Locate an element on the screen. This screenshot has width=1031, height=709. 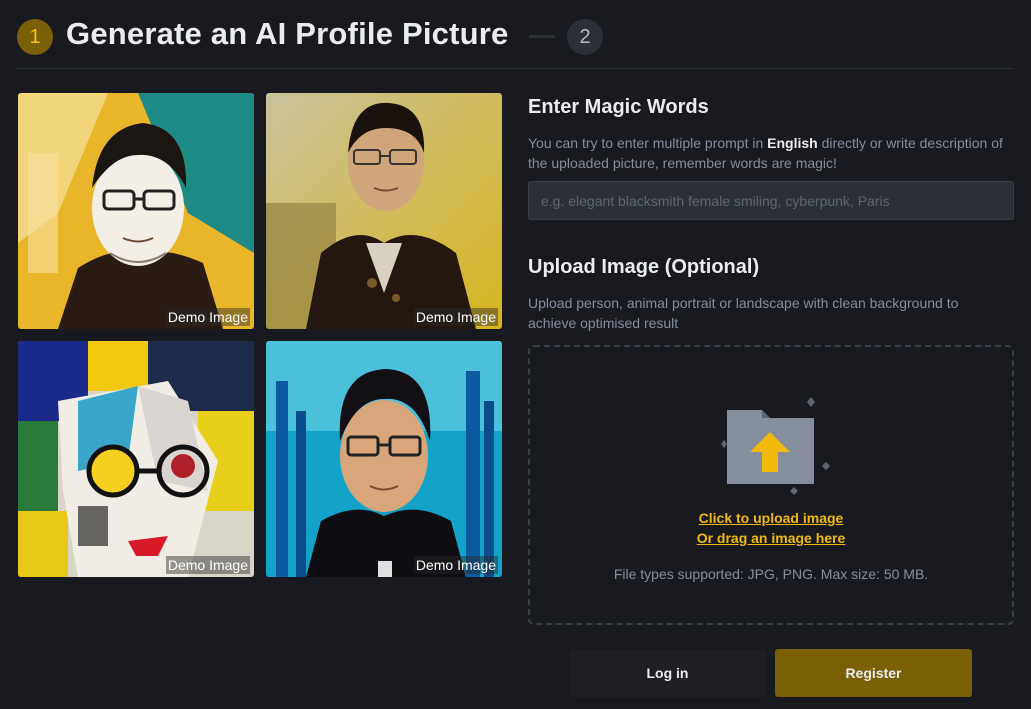
register-button: Register is located at coordinates (873, 673).